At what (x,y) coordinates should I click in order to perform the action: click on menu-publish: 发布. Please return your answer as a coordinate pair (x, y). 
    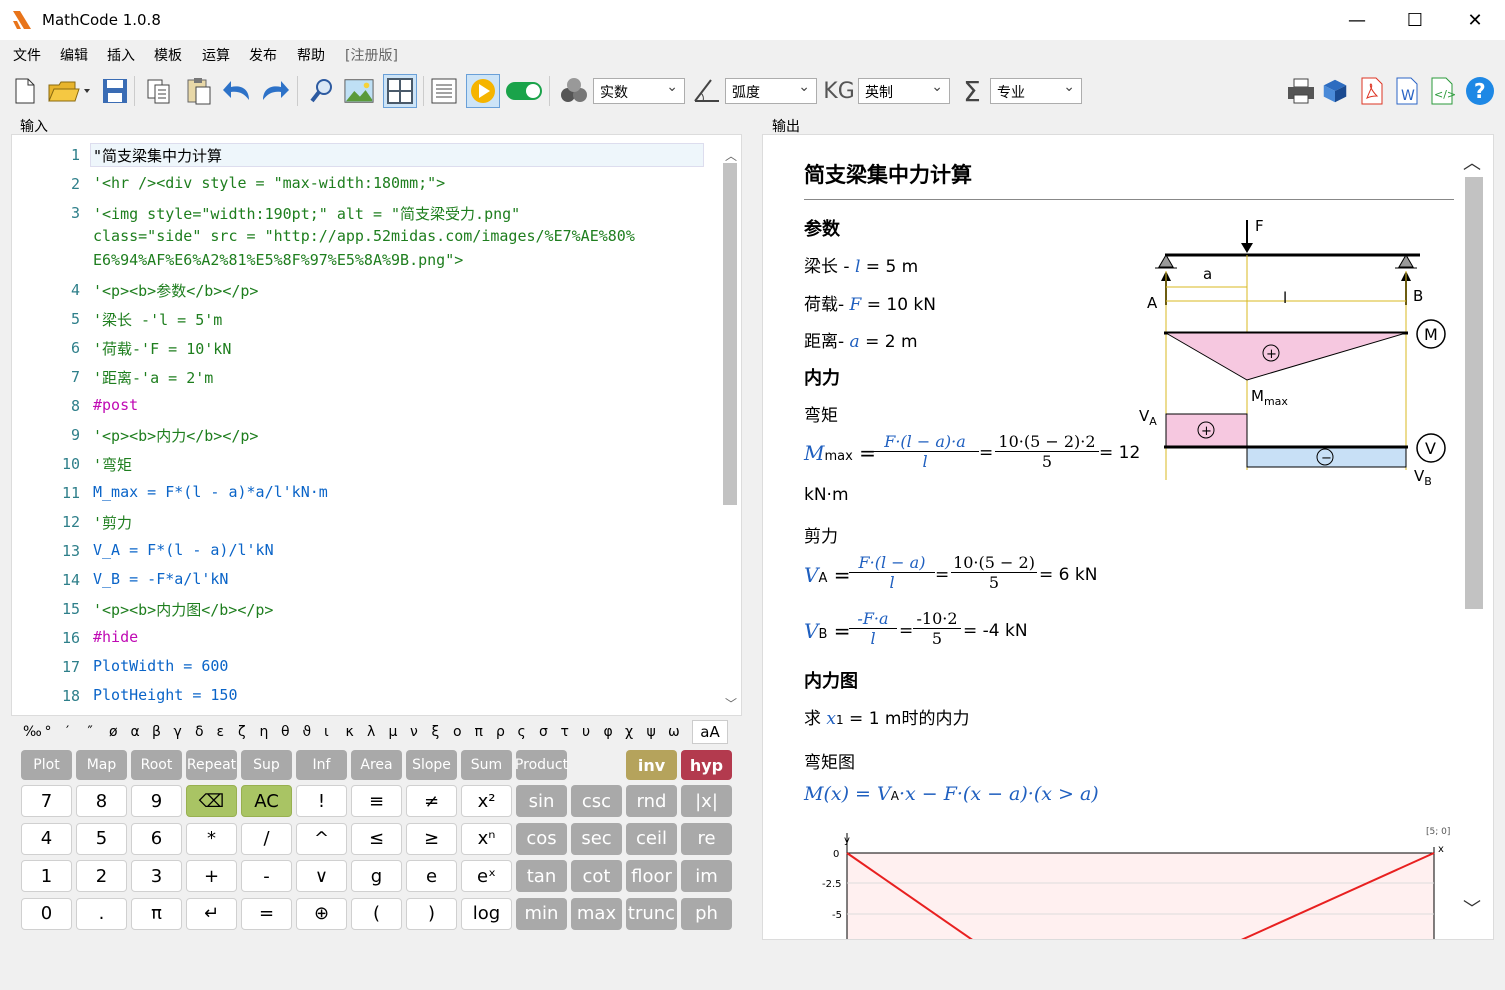
    Looking at the image, I should click on (263, 55).